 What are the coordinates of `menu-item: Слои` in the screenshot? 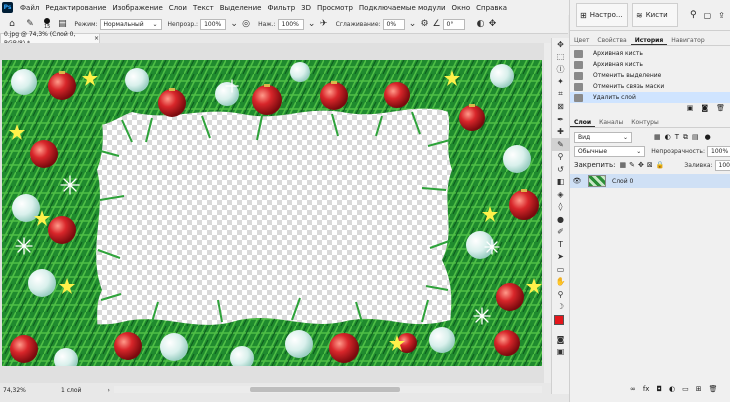 It's located at (178, 8).